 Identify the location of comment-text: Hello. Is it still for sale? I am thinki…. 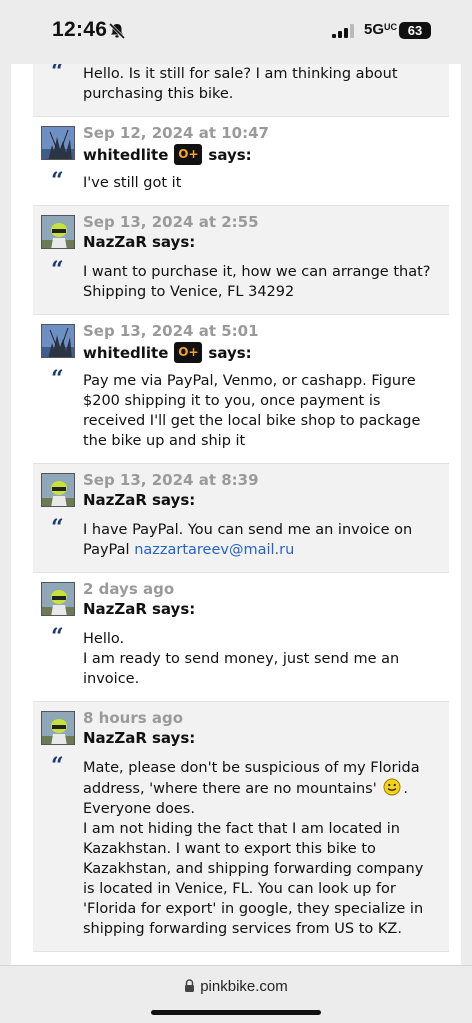
(240, 84).